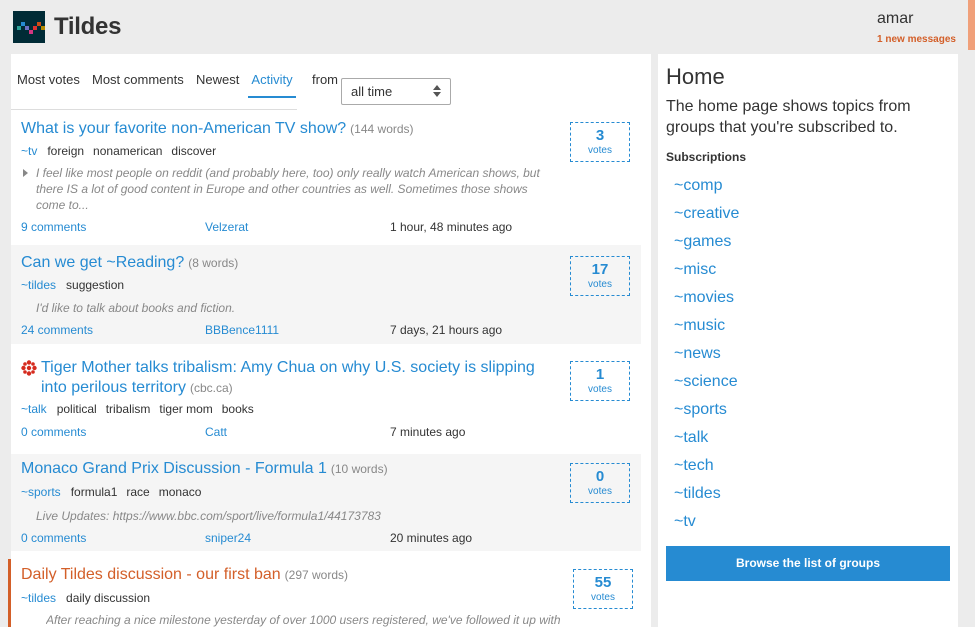 The height and width of the screenshot is (627, 975). Describe the element at coordinates (706, 189) in the screenshot. I see `group-link-comp: ~comp` at that location.